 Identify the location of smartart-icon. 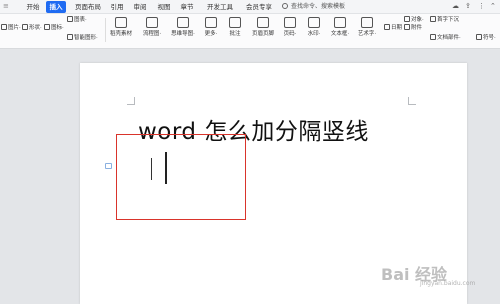
(70, 37).